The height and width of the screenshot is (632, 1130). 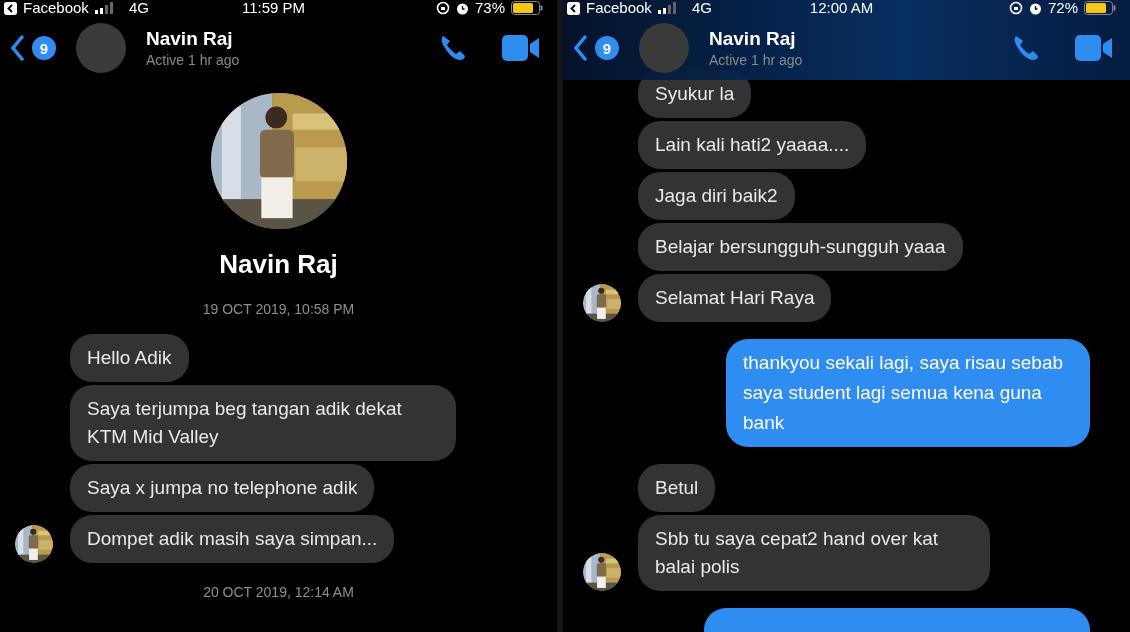 I want to click on message-bubble: Saya terjumpa beg tangan adik dekat KTM Mid Valley, so click(x=263, y=423).